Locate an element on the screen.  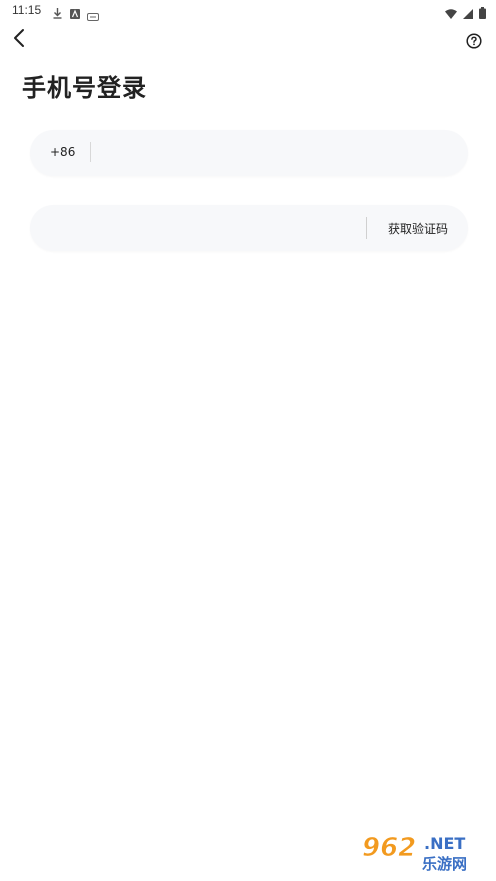
country-code-selector: +86 is located at coordinates (62, 152).